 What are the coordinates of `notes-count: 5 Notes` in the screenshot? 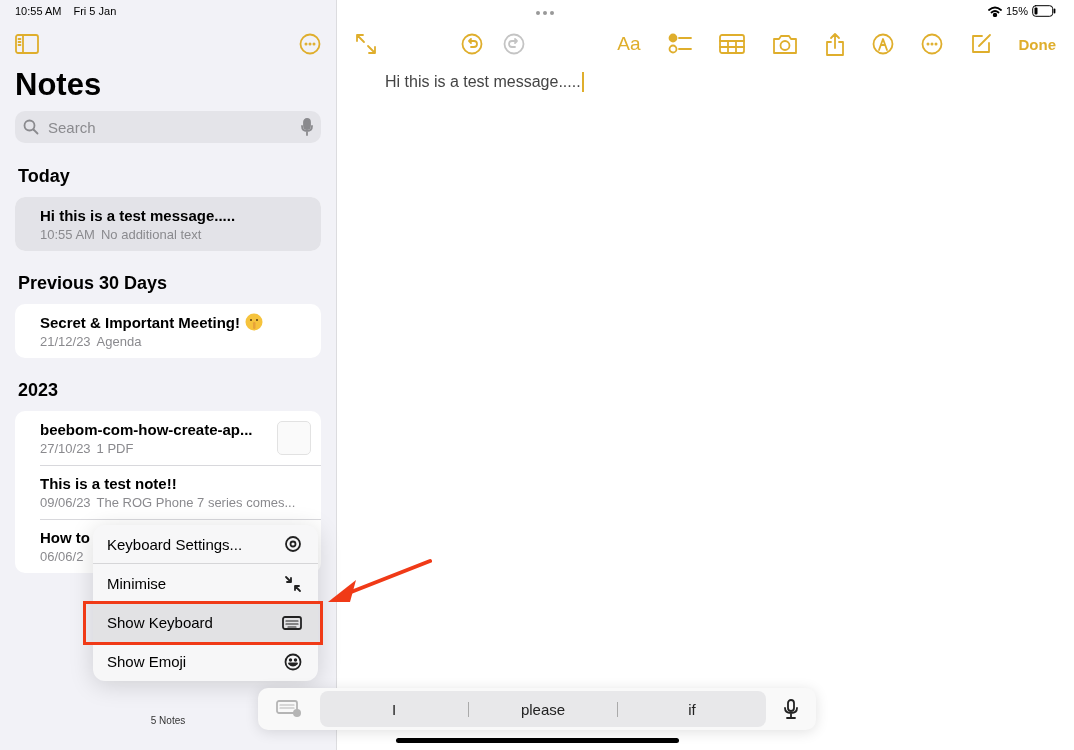 It's located at (168, 720).